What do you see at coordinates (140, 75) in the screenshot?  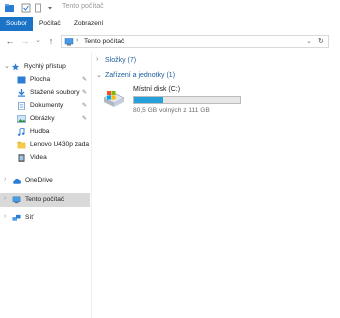 I see `group-title: Zařízení a jednotky (1)` at bounding box center [140, 75].